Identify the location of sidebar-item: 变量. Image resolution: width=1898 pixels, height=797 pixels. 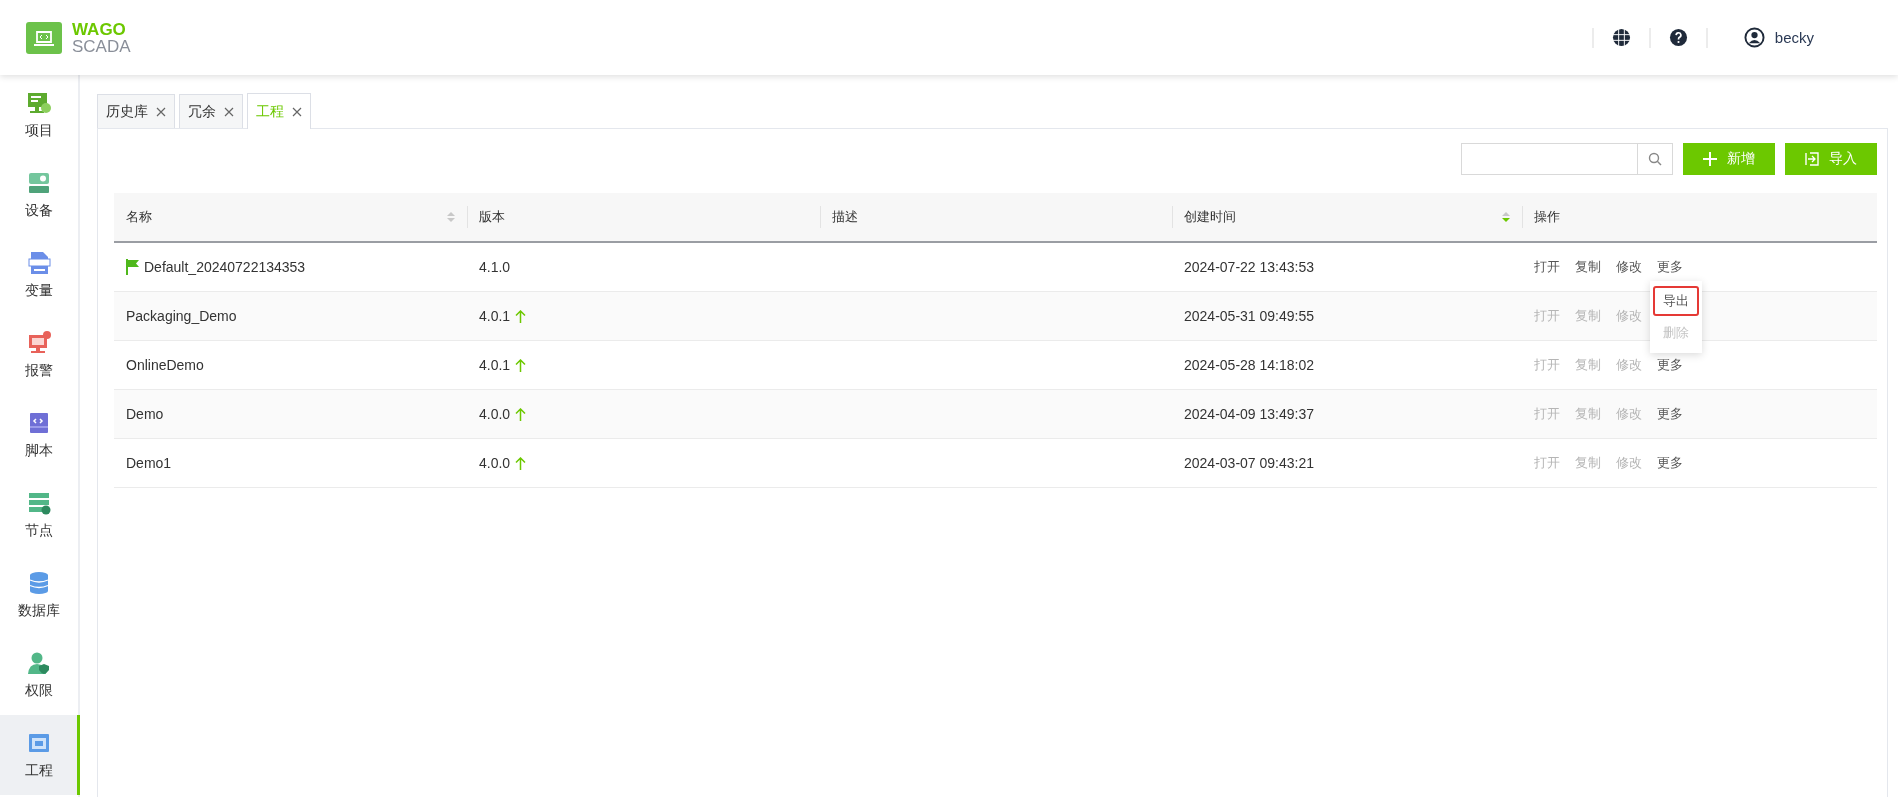
(39, 275).